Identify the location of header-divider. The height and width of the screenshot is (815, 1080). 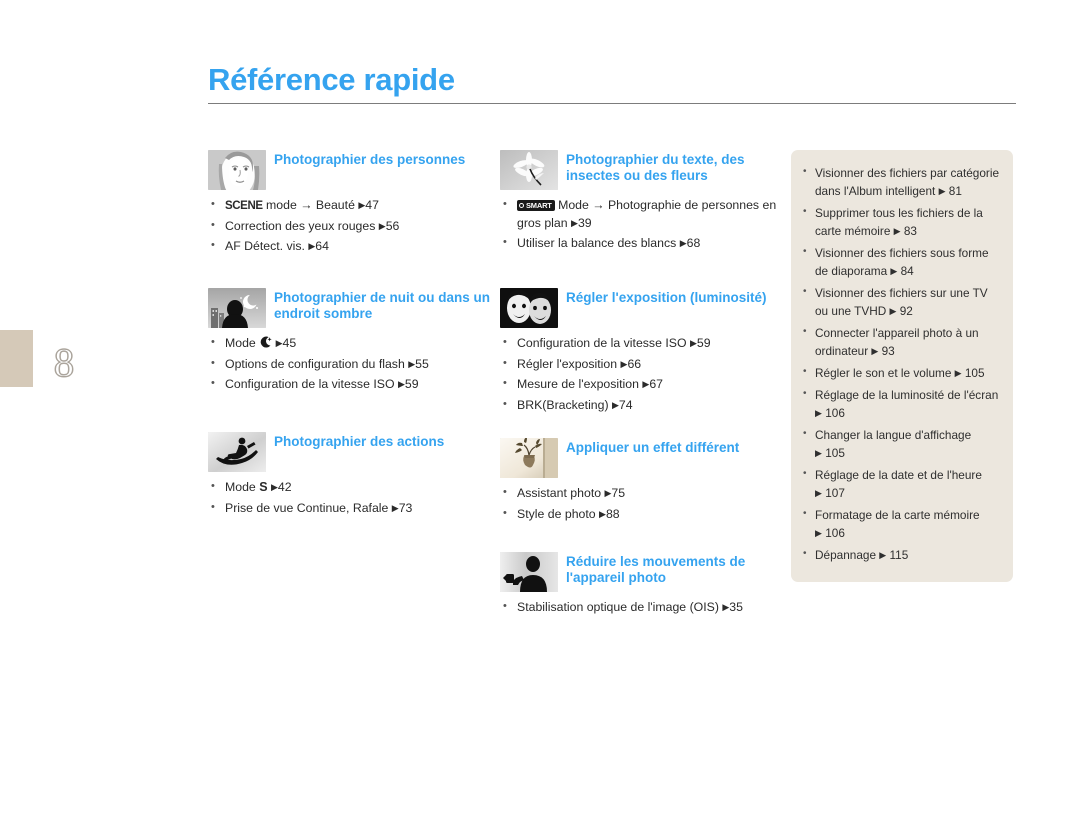
(612, 103).